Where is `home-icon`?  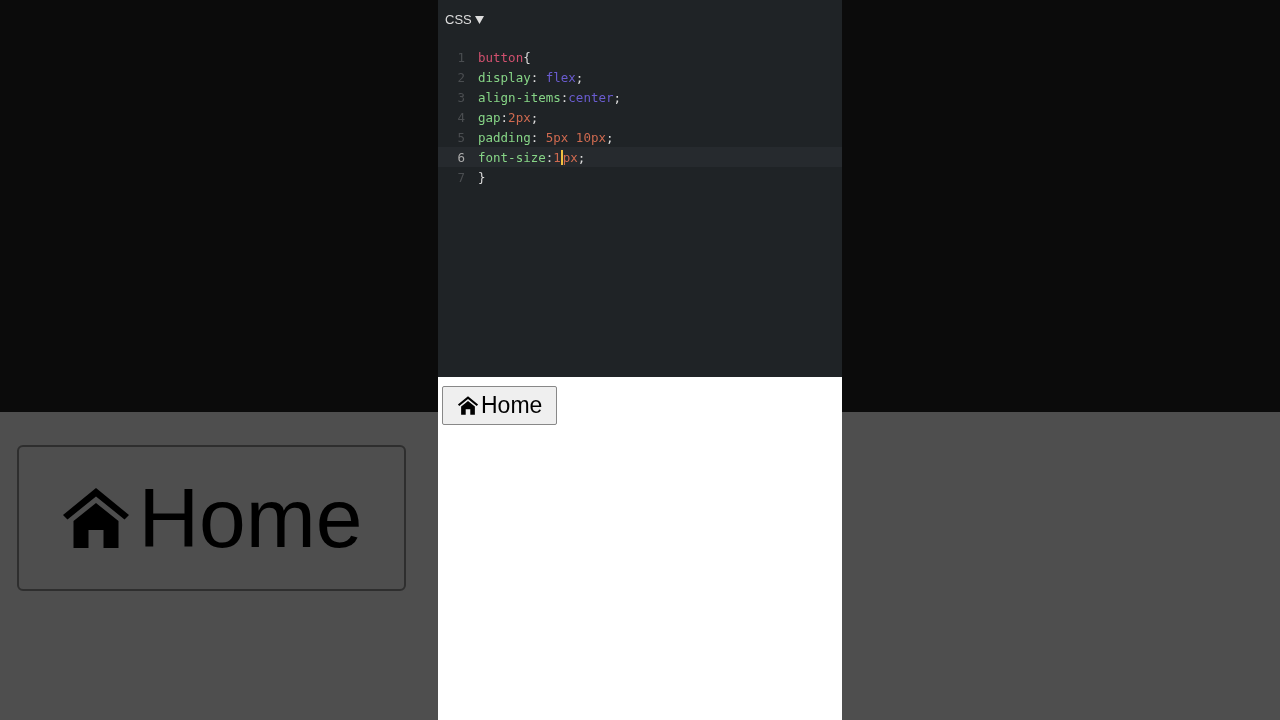
home-icon is located at coordinates (468, 405).